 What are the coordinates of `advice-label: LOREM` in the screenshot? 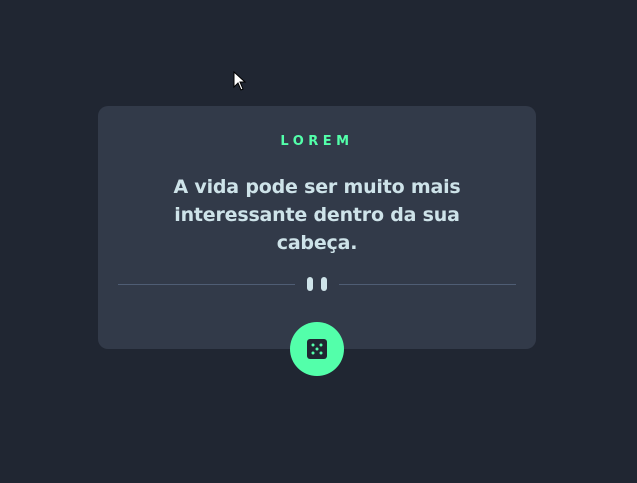 It's located at (317, 141).